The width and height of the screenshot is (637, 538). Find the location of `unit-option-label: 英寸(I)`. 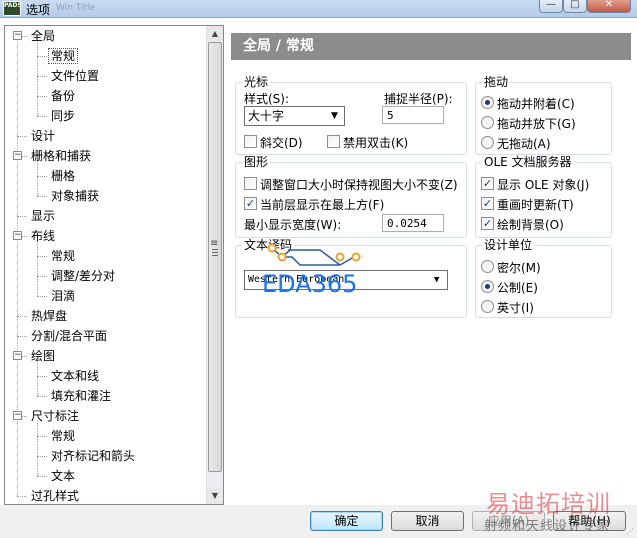

unit-option-label: 英寸(I) is located at coordinates (515, 308).